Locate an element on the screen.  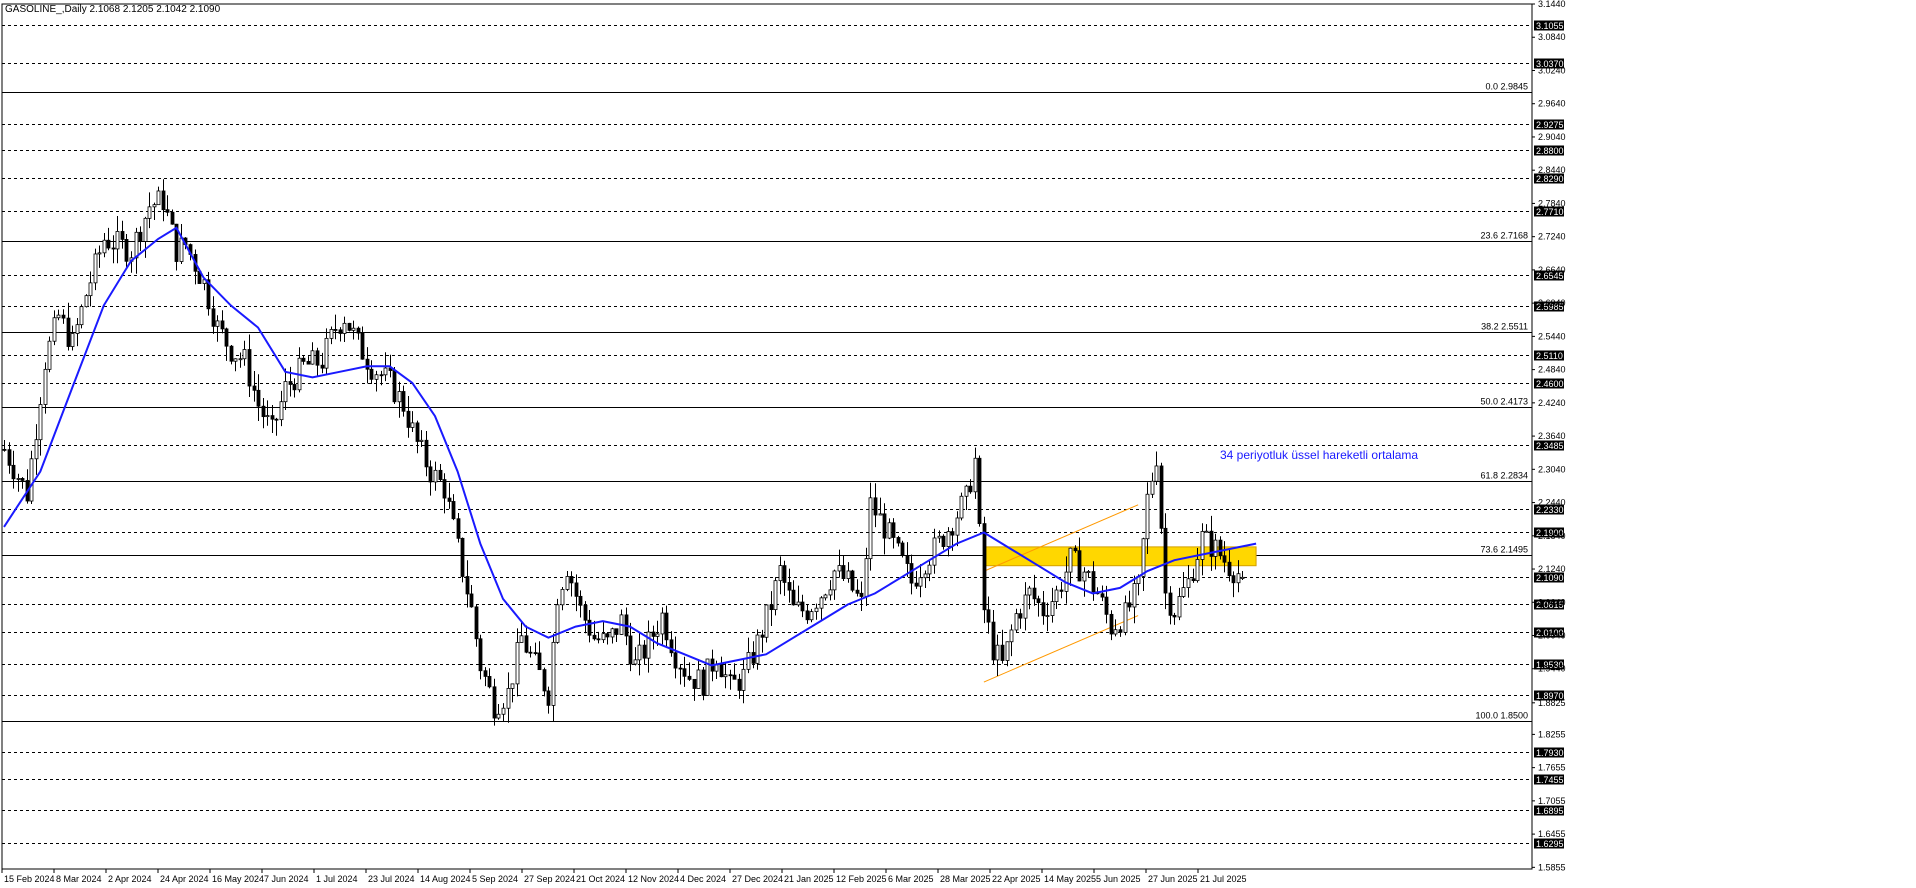
price-tick-label: 2.1840 is located at coordinates (1552, 536).